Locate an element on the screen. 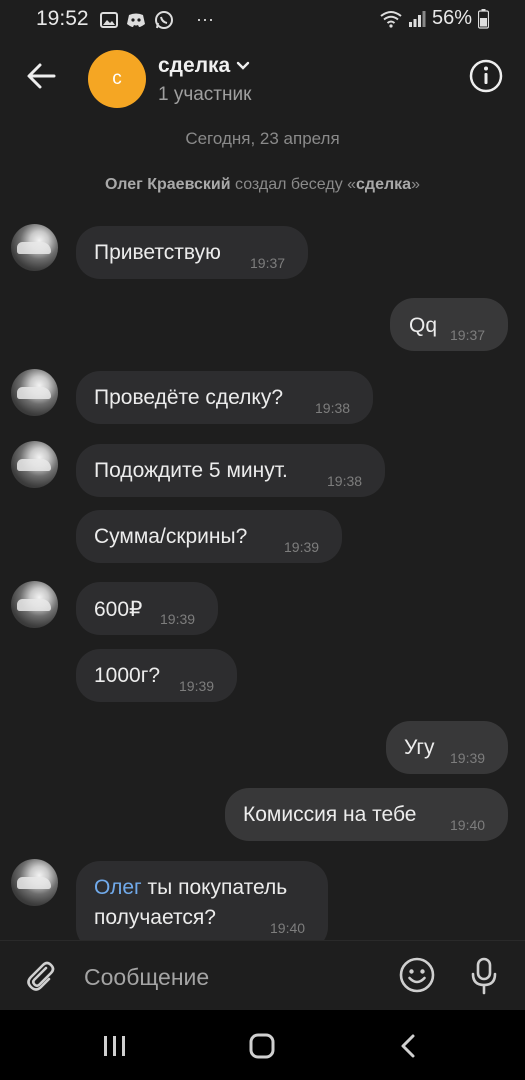  message-bubble: 600₽ 19:39 is located at coordinates (147, 608).